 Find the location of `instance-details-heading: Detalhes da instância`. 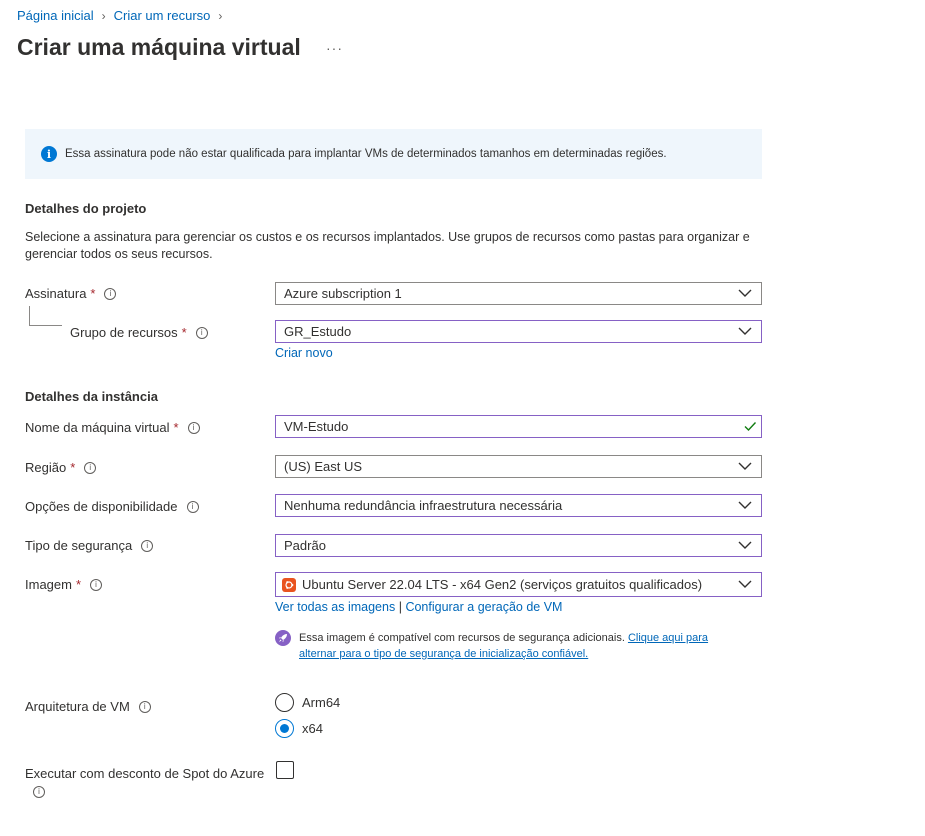

instance-details-heading: Detalhes da instância is located at coordinates (91, 396).